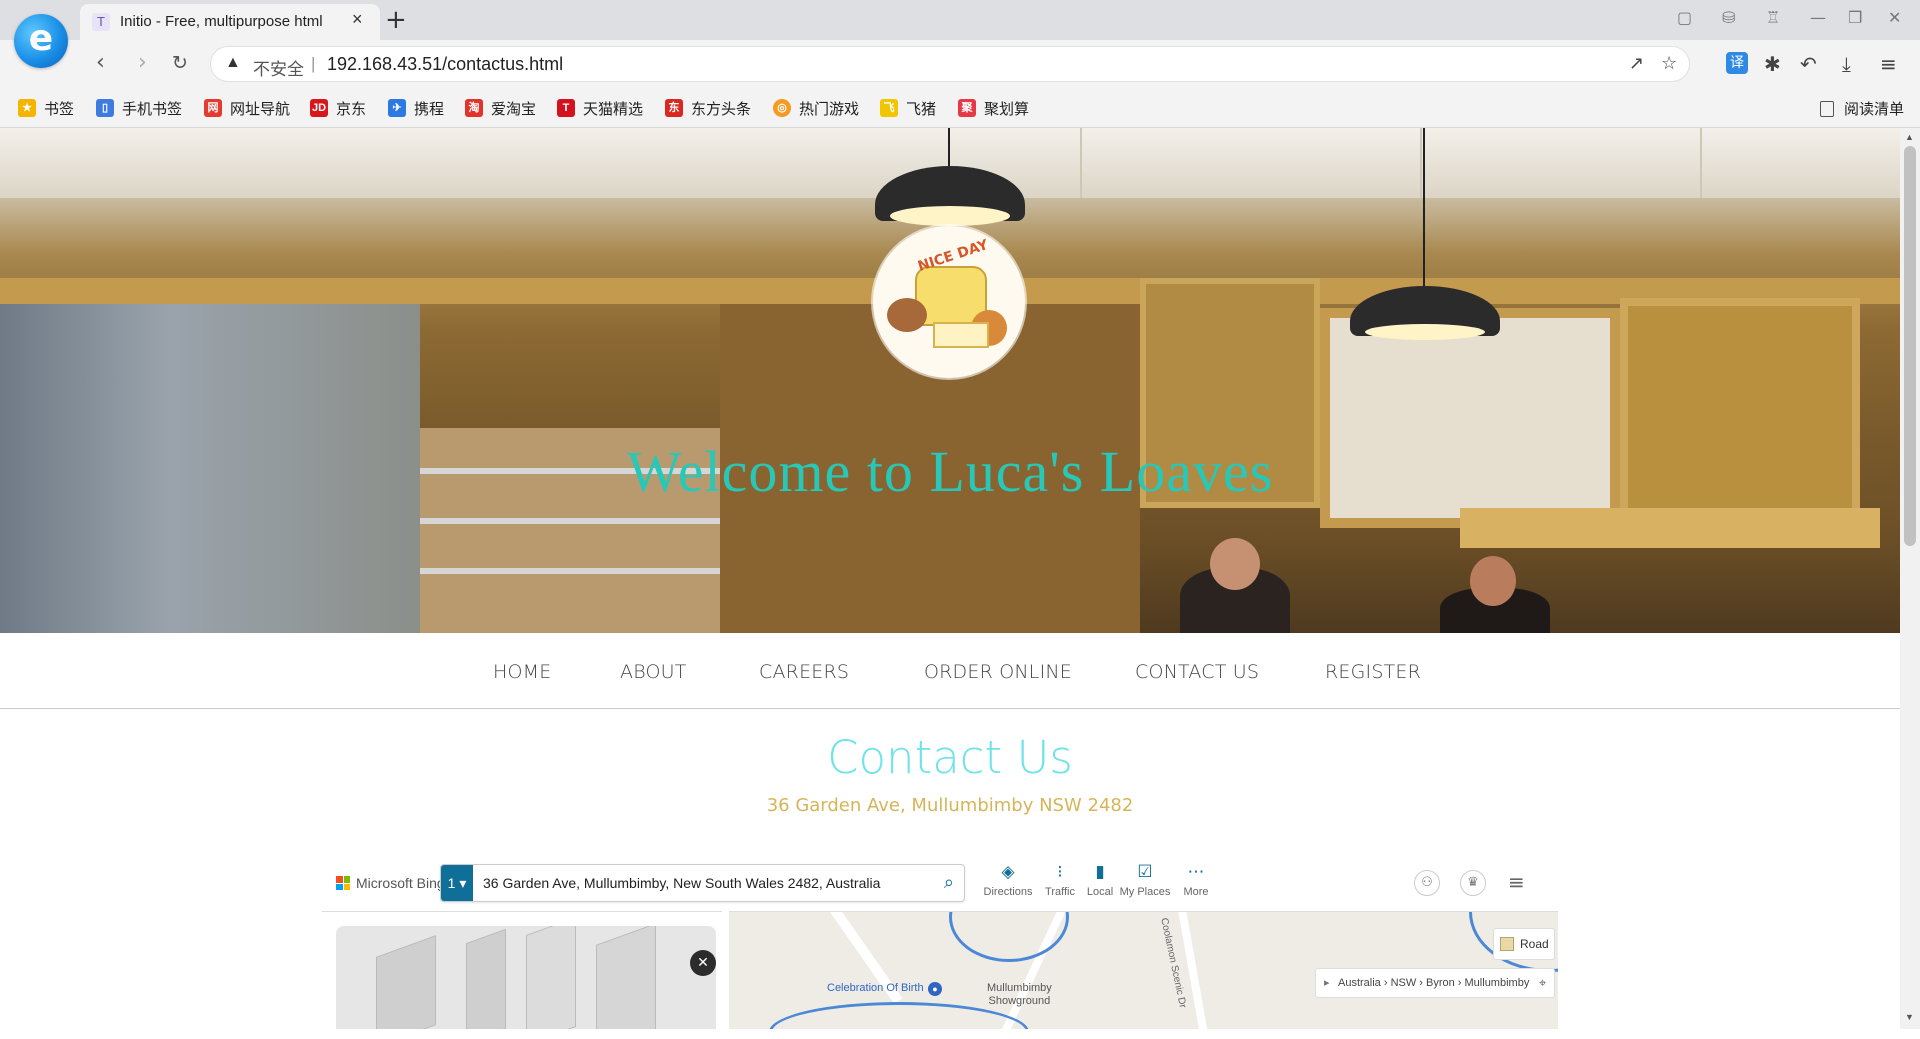 This screenshot has height=1039, width=1920. Describe the element at coordinates (451, 883) in the screenshot. I see `pin-number: 1` at that location.